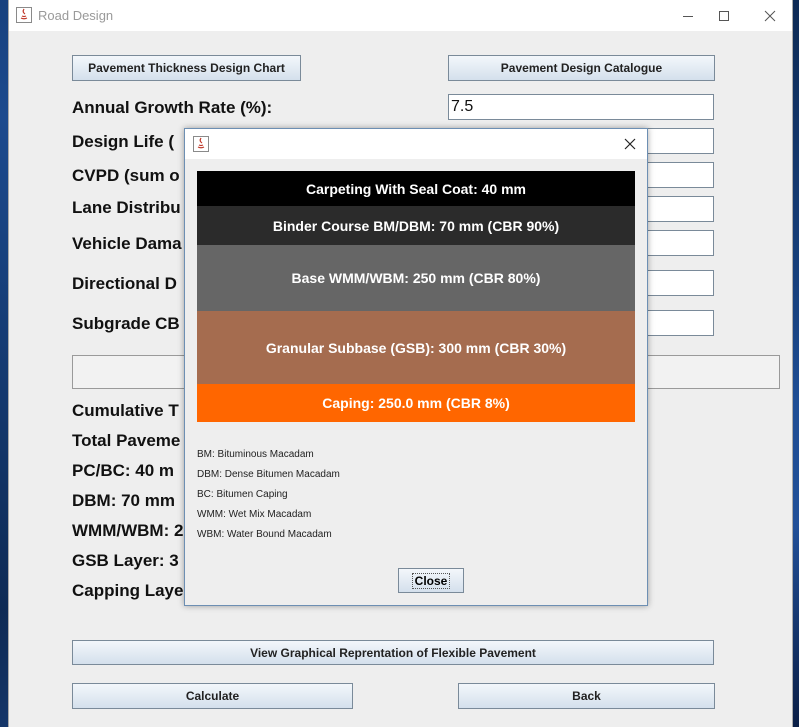 The width and height of the screenshot is (799, 727). I want to click on legend-dbm: DBM: Dense Bitumen Macadam, so click(268, 474).